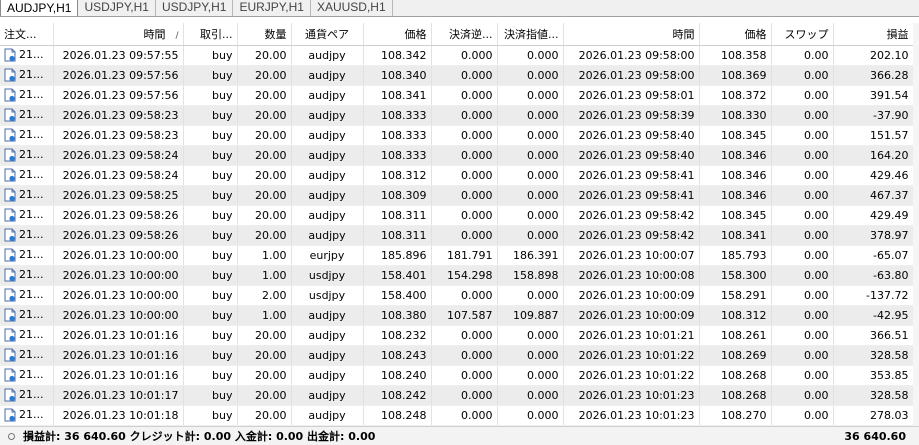  What do you see at coordinates (352, 8) in the screenshot?
I see `tab-chart-4: XAUUSD,H1` at bounding box center [352, 8].